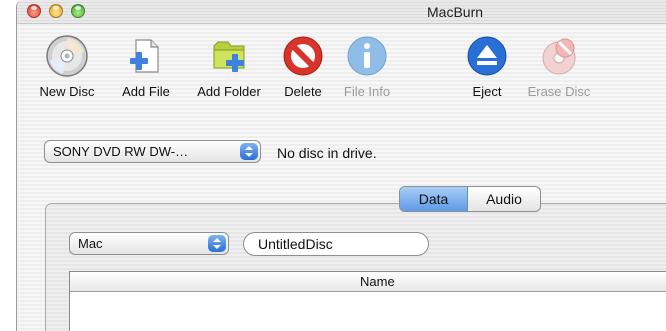  What do you see at coordinates (504, 199) in the screenshot?
I see `tab-audio: Audio` at bounding box center [504, 199].